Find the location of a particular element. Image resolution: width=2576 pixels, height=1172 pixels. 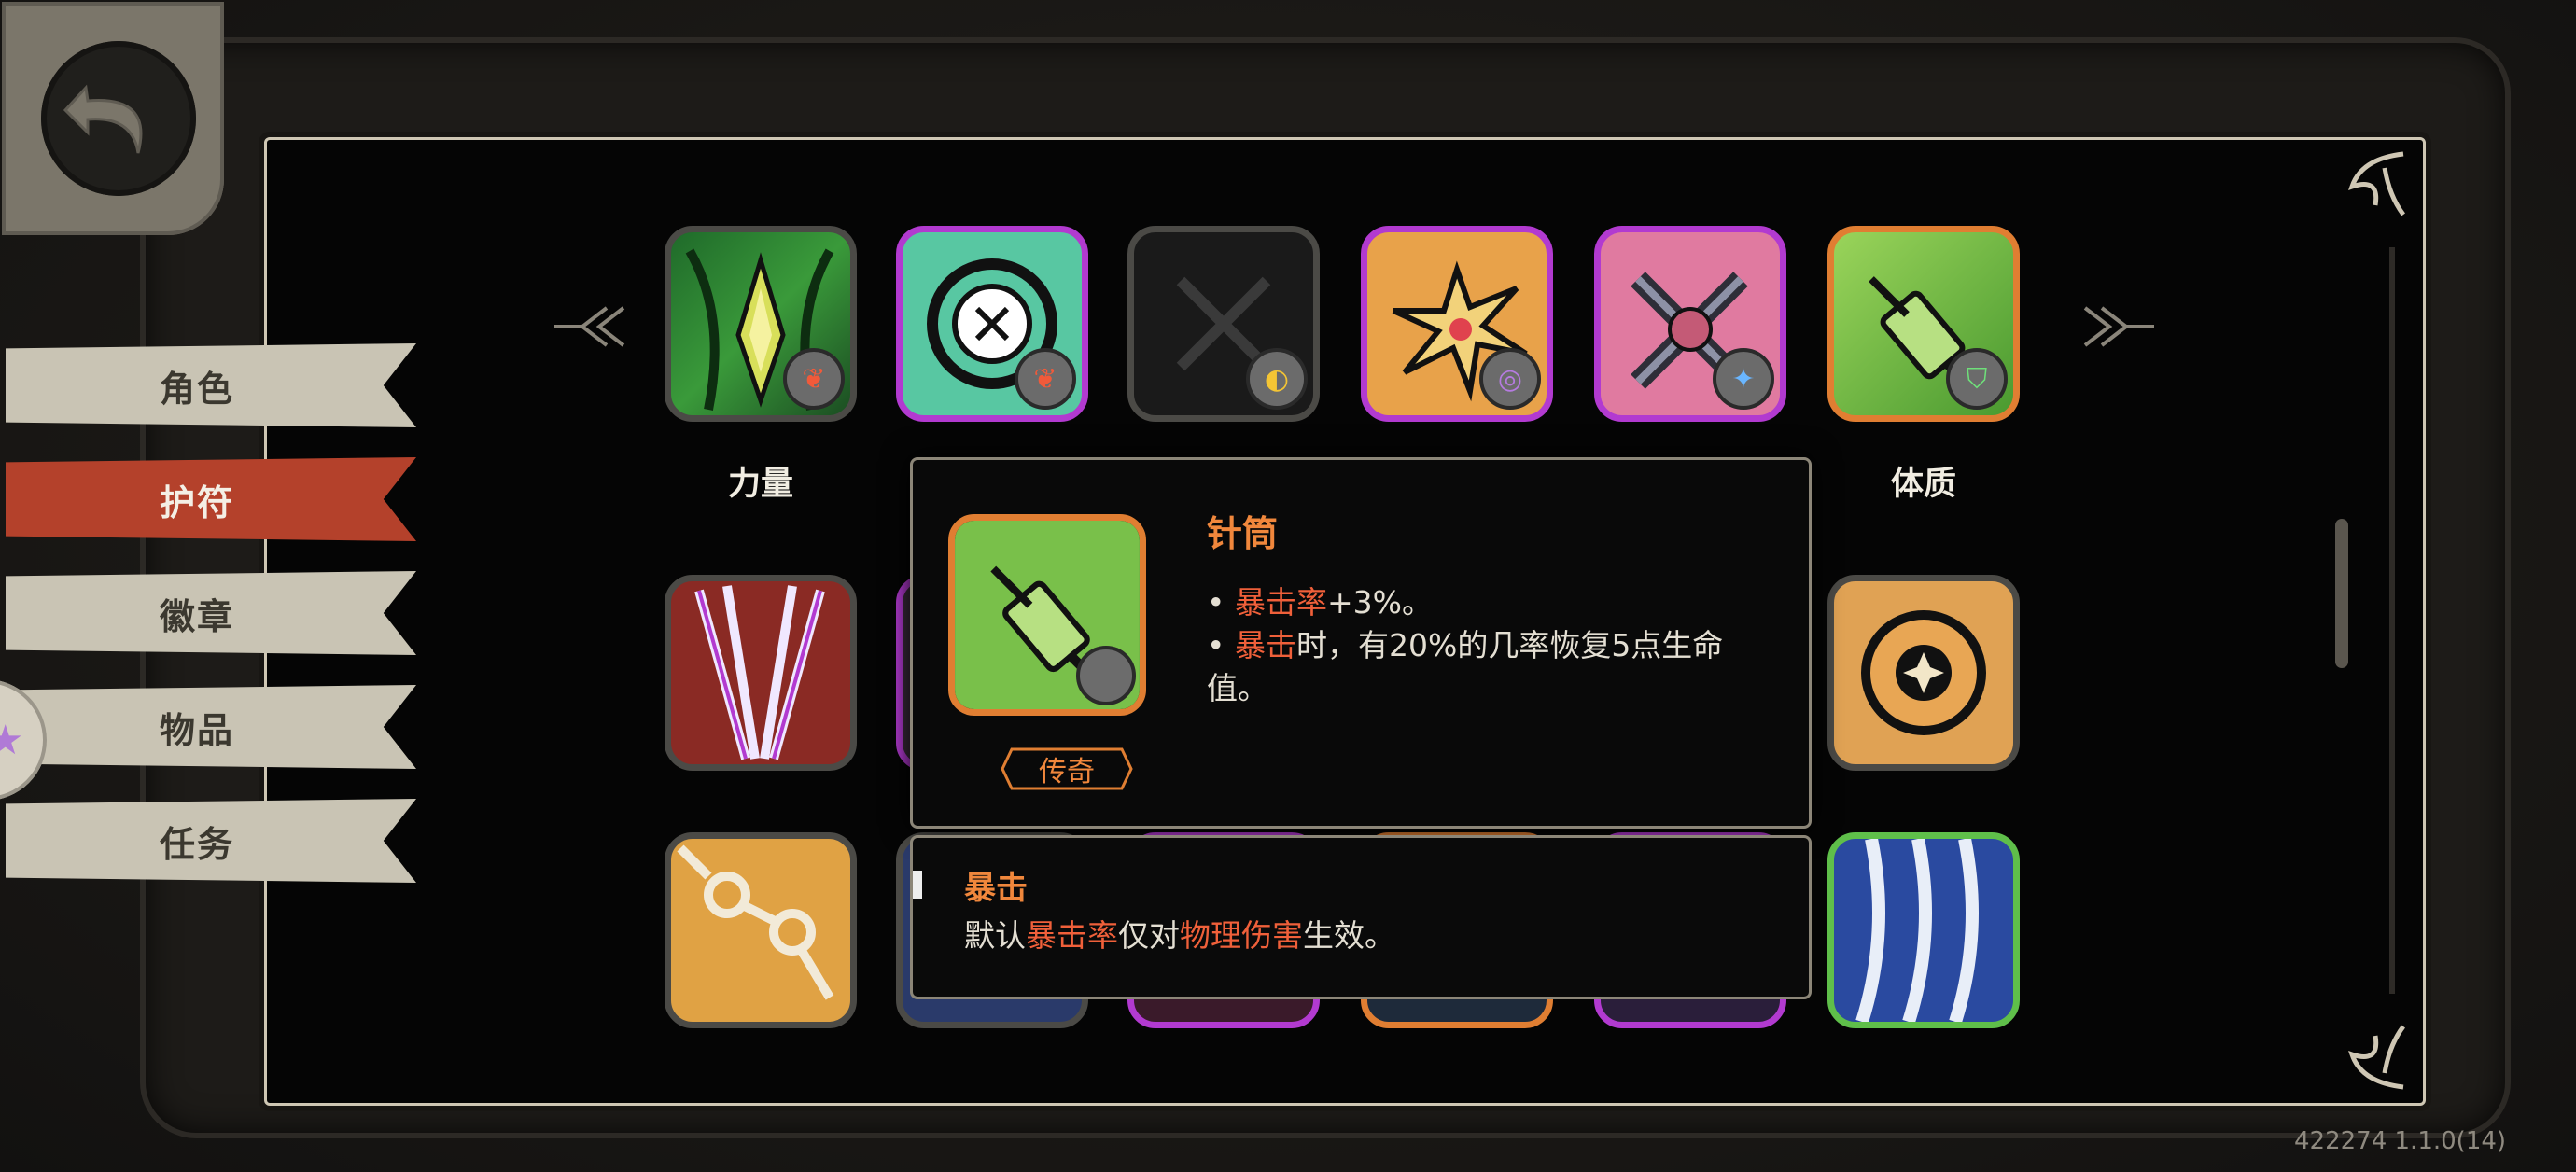

claw-slash-icon is located at coordinates (759, 672).